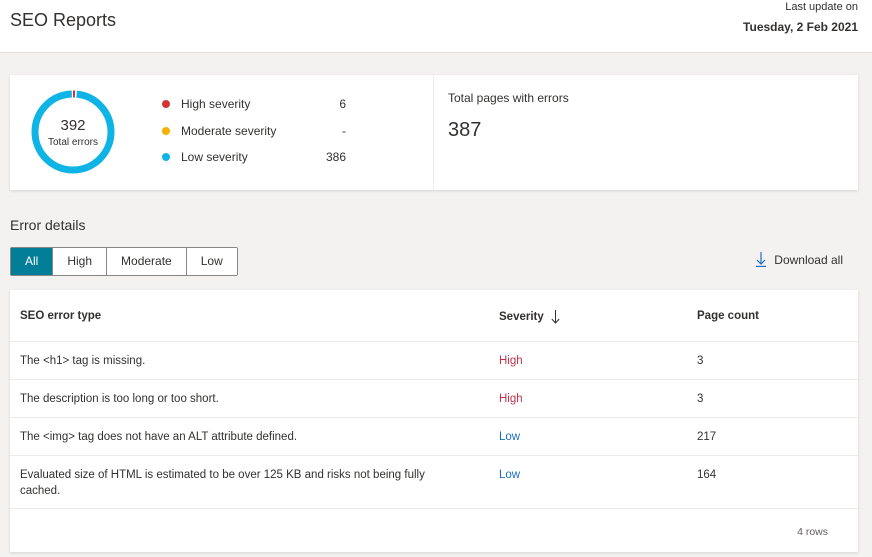 This screenshot has height=557, width=872. I want to click on severity-name: High severity, so click(216, 104).